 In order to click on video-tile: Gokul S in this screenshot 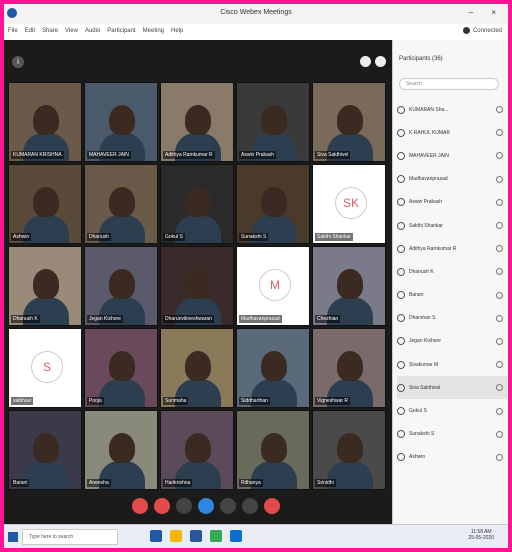, I will do `click(197, 204)`.